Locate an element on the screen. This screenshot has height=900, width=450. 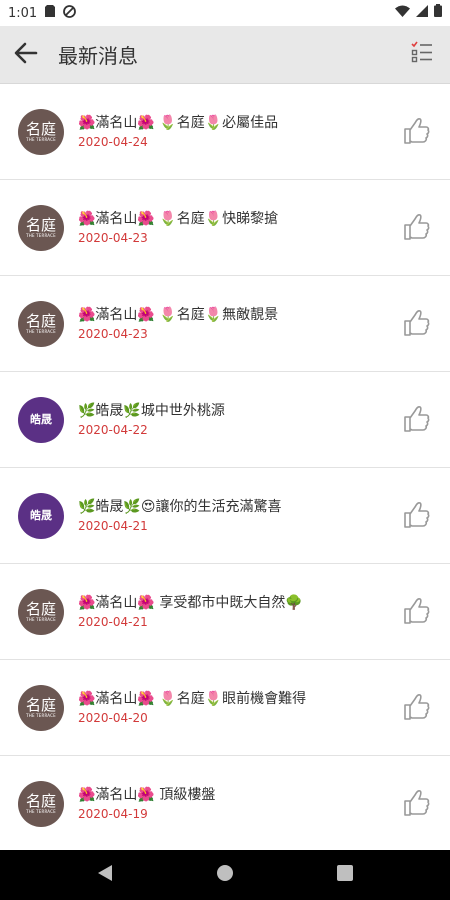
message-date: 2020-04-22 is located at coordinates (113, 430).